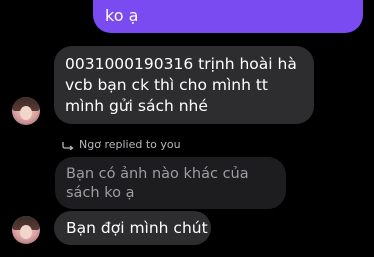 Image resolution: width=374 pixels, height=257 pixels. I want to click on reply-label: Ngơ replied to you, so click(130, 144).